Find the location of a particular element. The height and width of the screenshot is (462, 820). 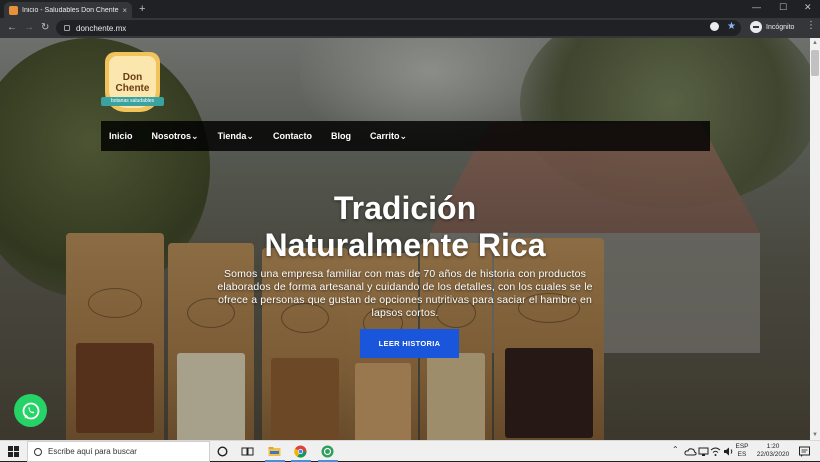

nav-item-nosotros: Nosotros⌄ is located at coordinates (175, 136).